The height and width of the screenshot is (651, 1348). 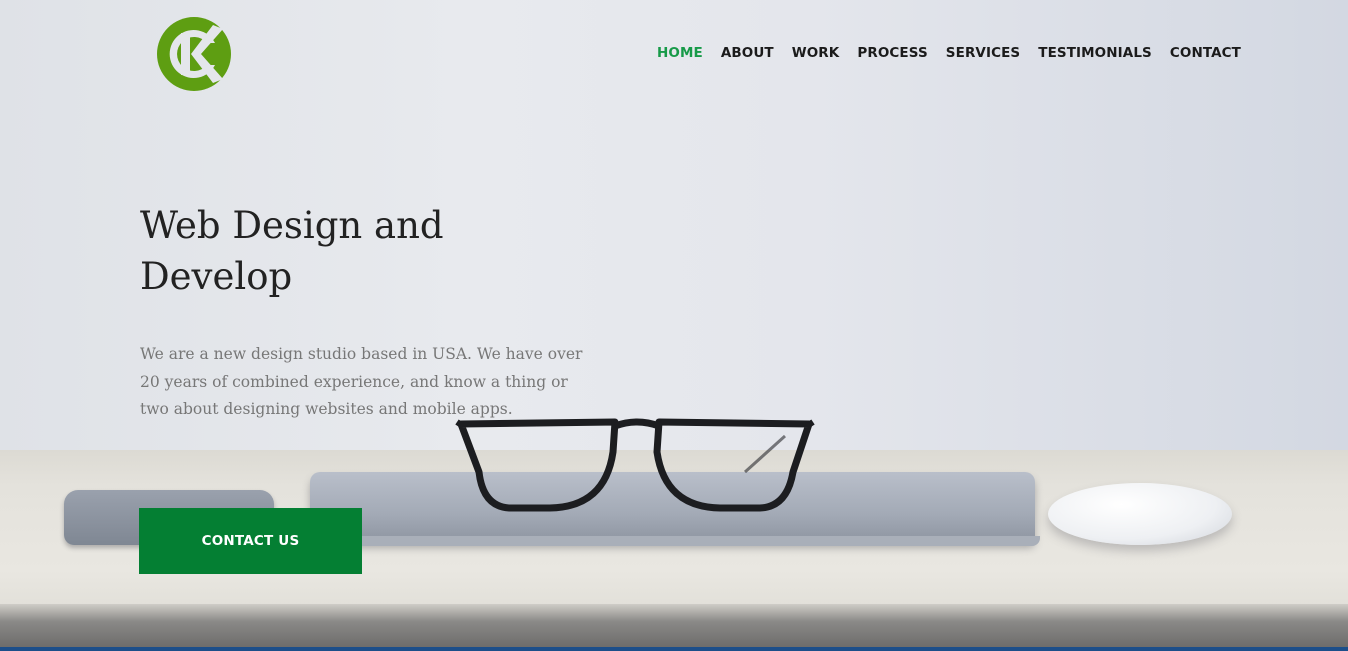 I want to click on bottom-bar, so click(x=674, y=649).